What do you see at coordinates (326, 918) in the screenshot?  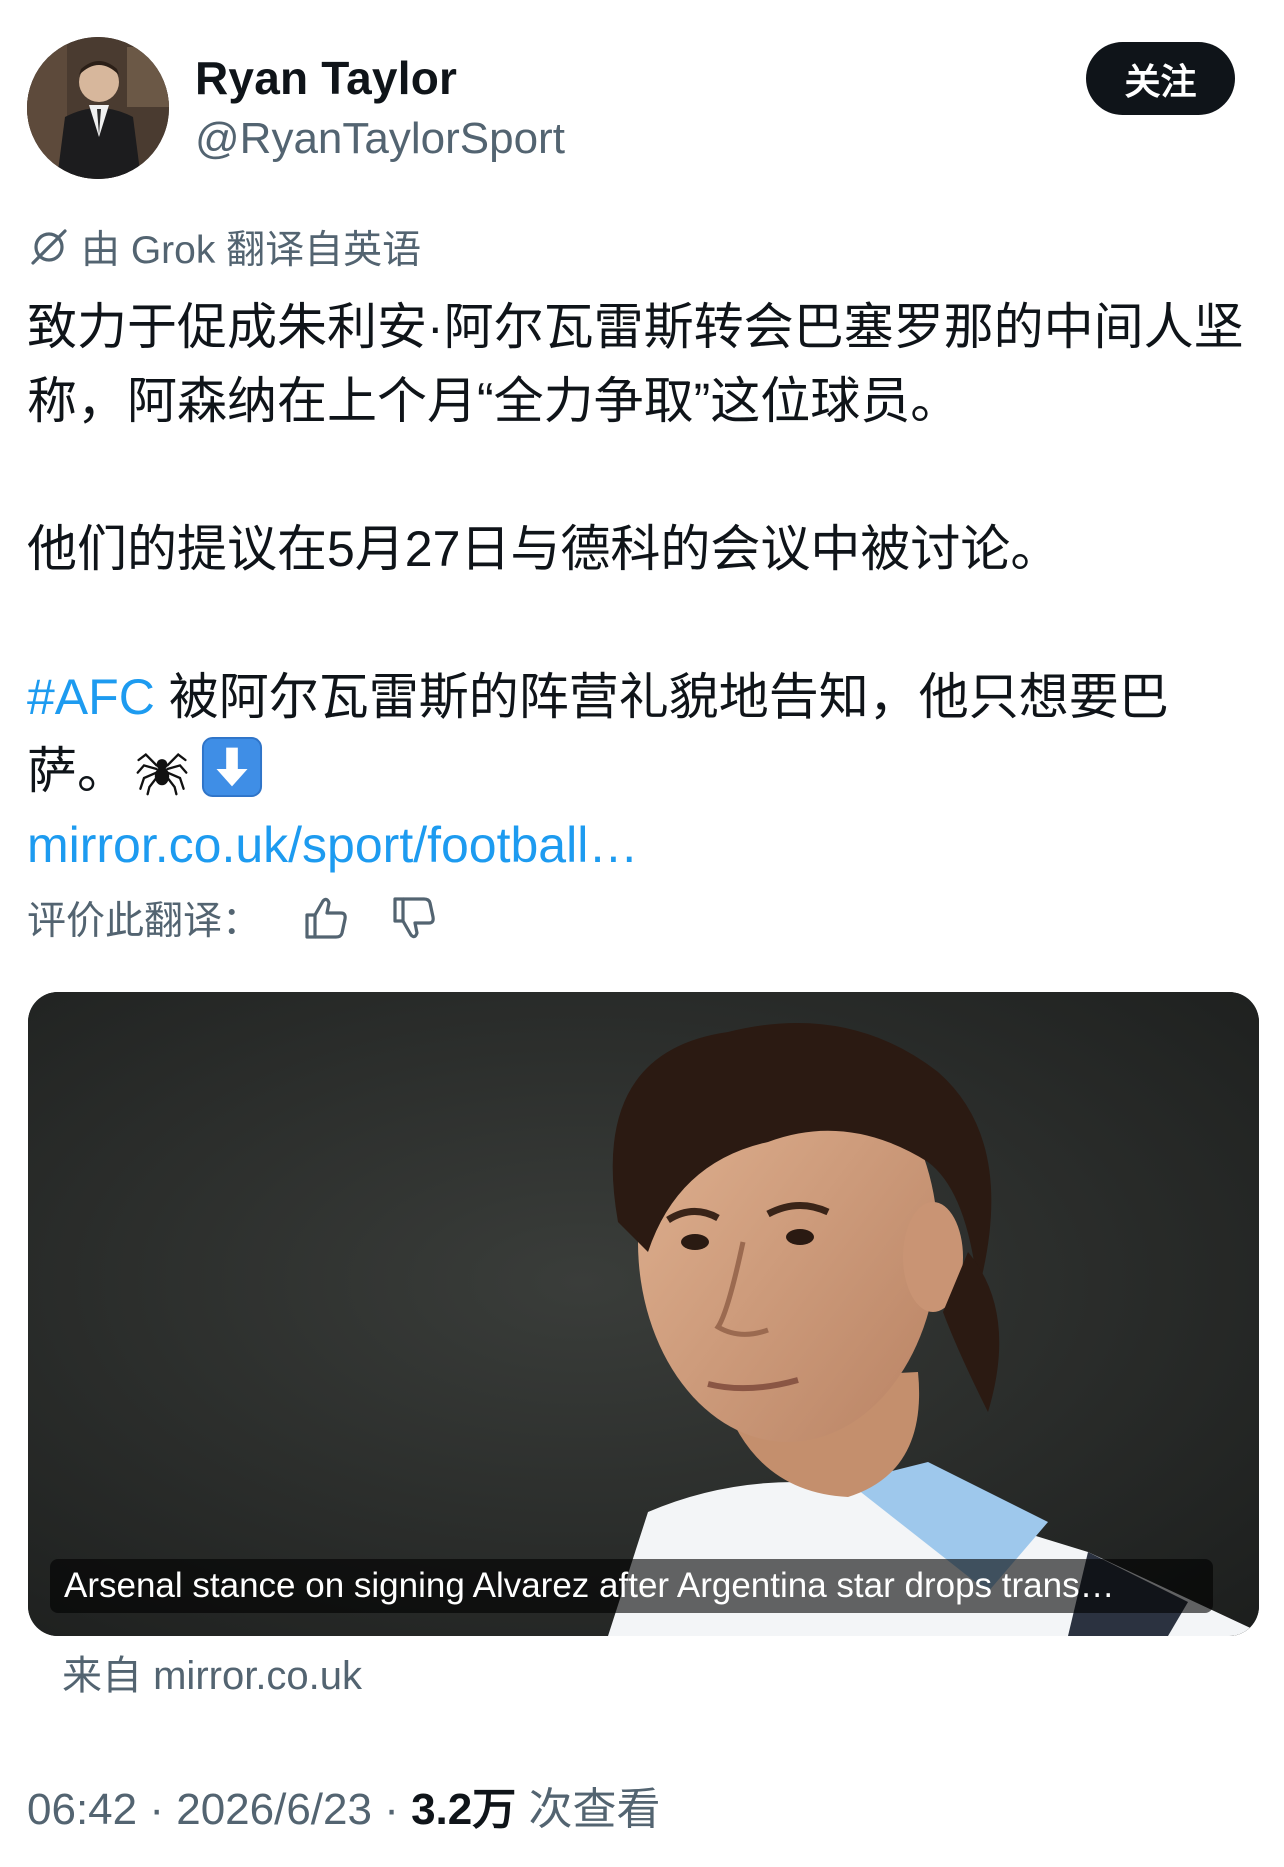 I see `thumbs-up-icon` at bounding box center [326, 918].